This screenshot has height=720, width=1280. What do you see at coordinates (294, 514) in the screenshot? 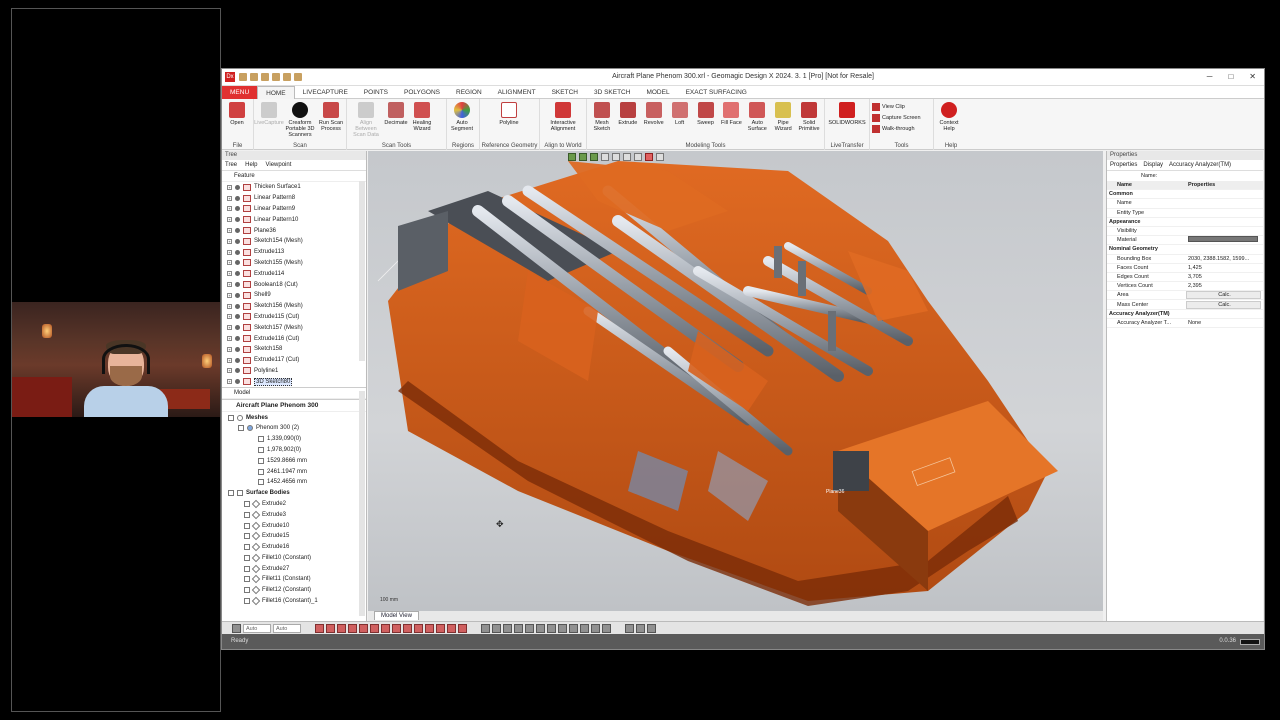
I see `surface-body-item: Extrude3` at bounding box center [294, 514].